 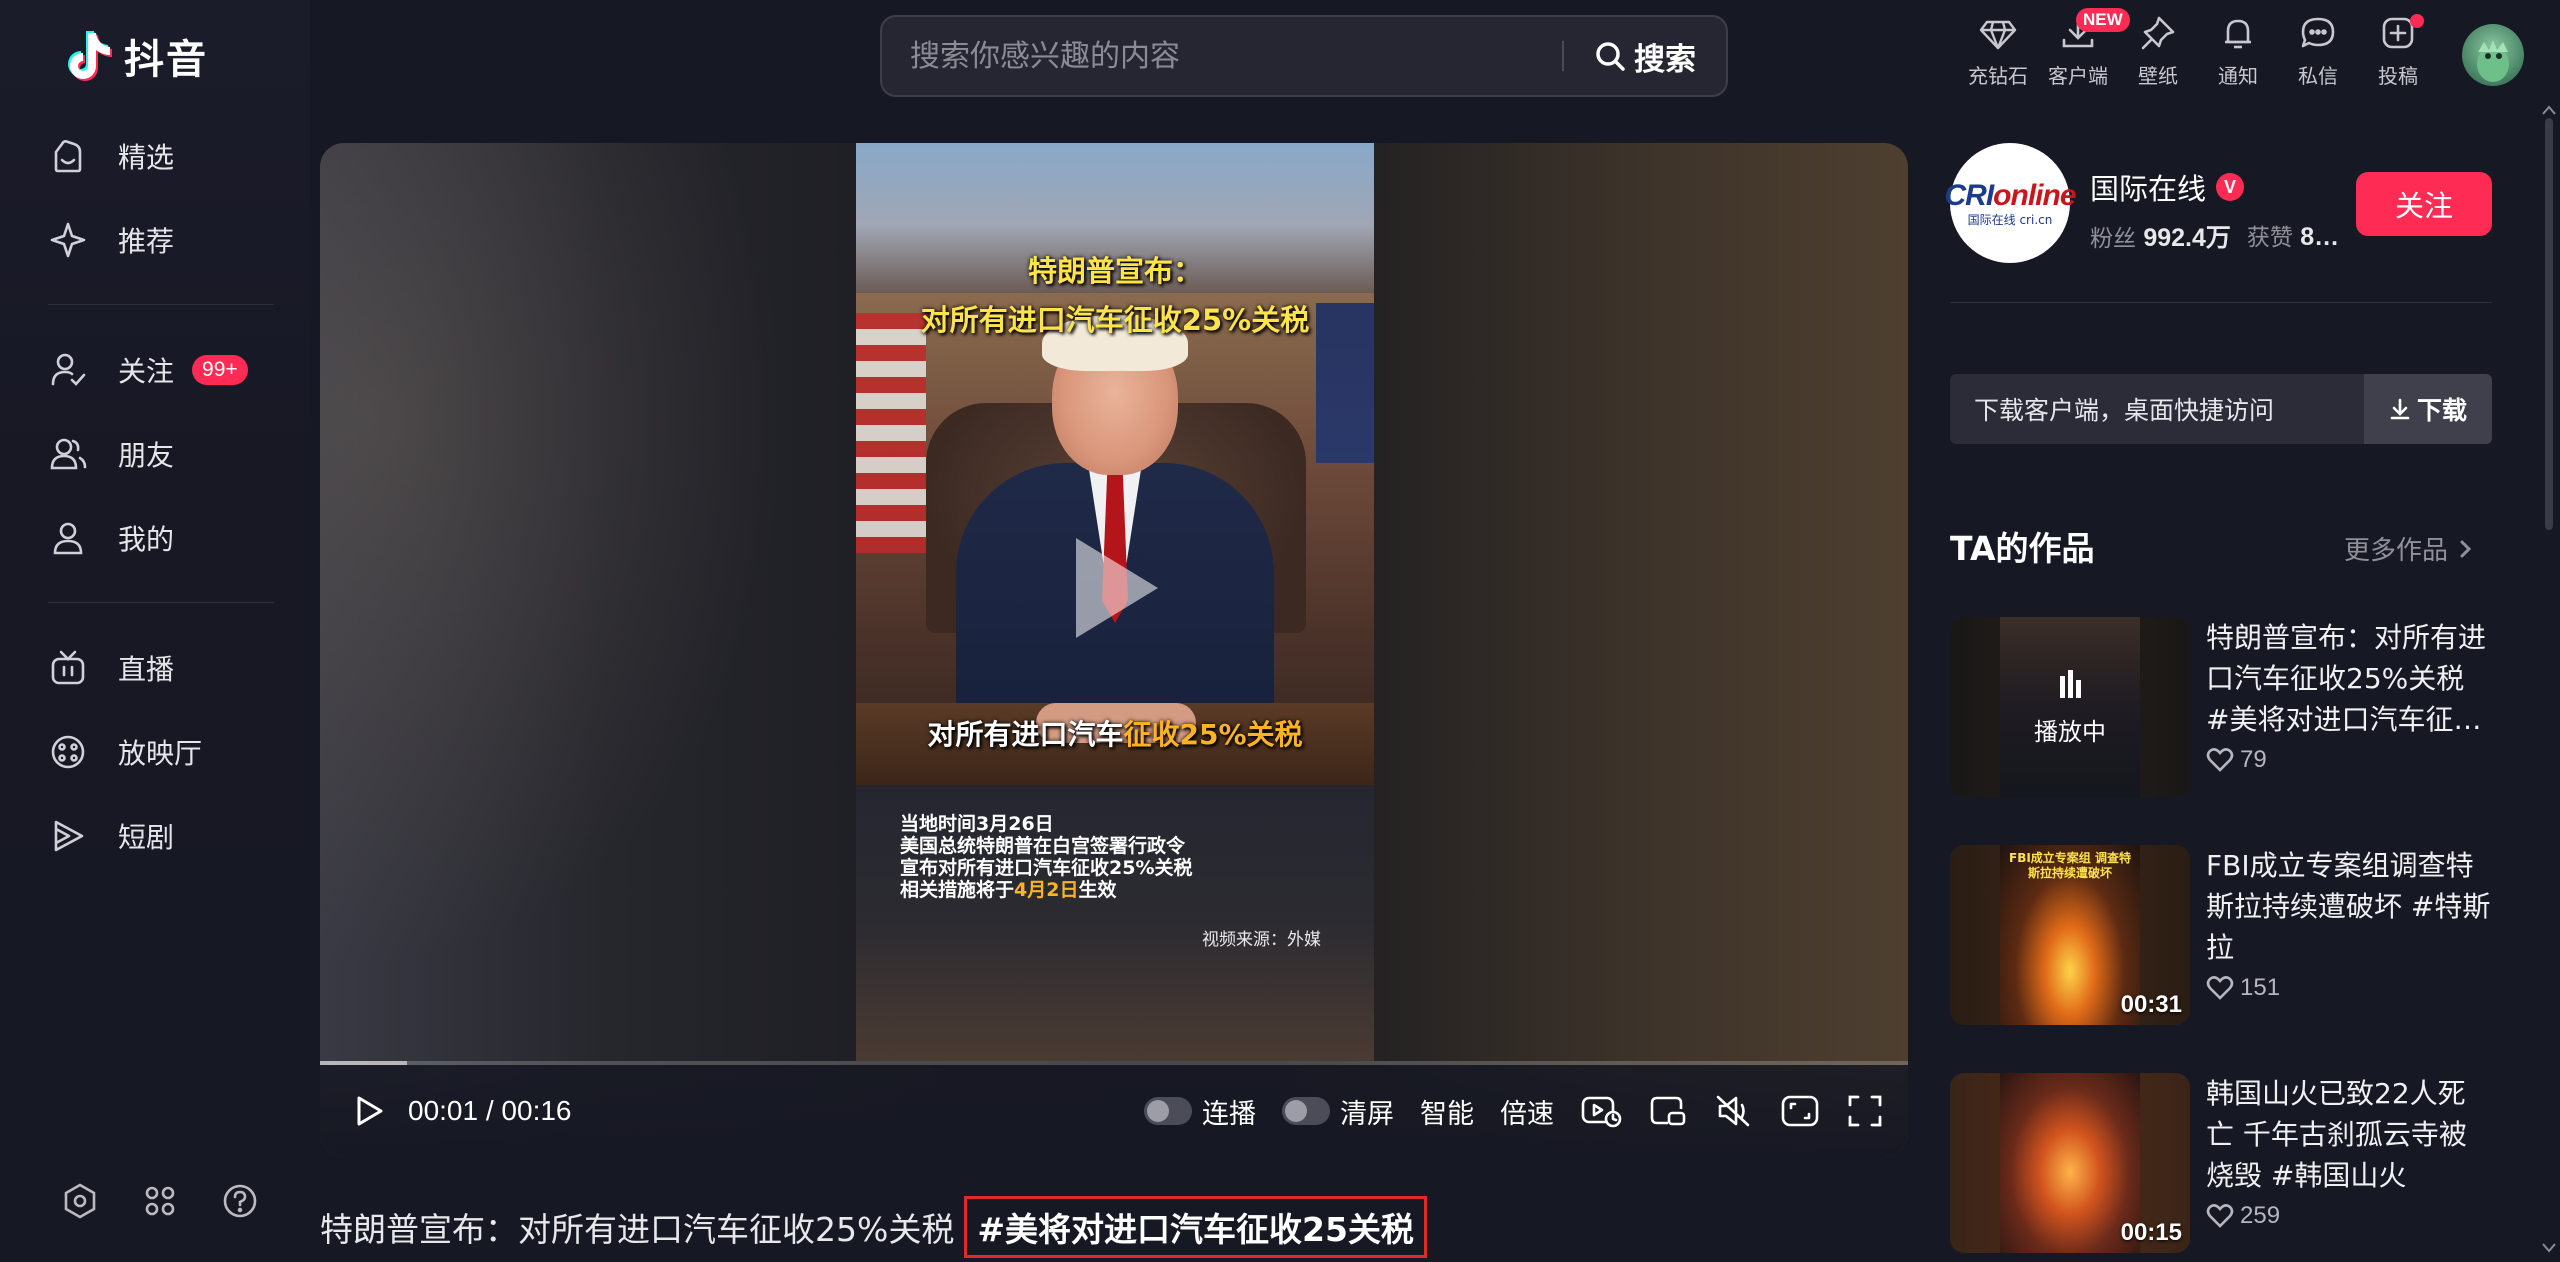 I want to click on apps-grid-icon, so click(x=160, y=1201).